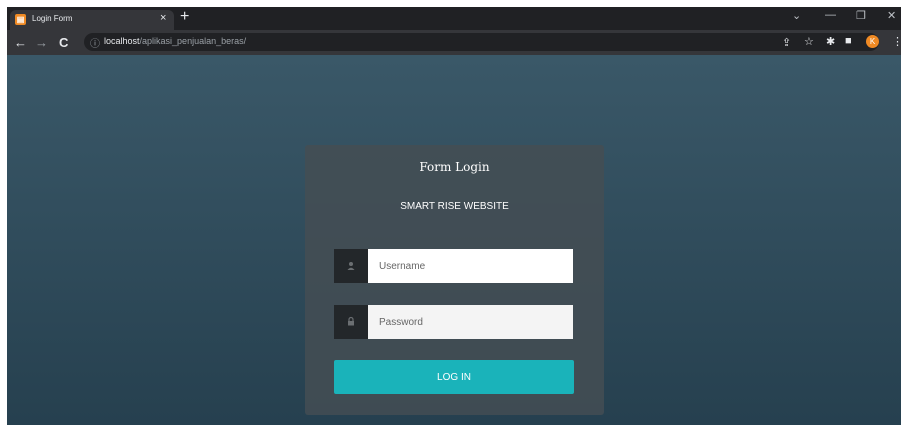 Image resolution: width=901 pixels, height=425 pixels. What do you see at coordinates (351, 322) in the screenshot?
I see `lock-icon` at bounding box center [351, 322].